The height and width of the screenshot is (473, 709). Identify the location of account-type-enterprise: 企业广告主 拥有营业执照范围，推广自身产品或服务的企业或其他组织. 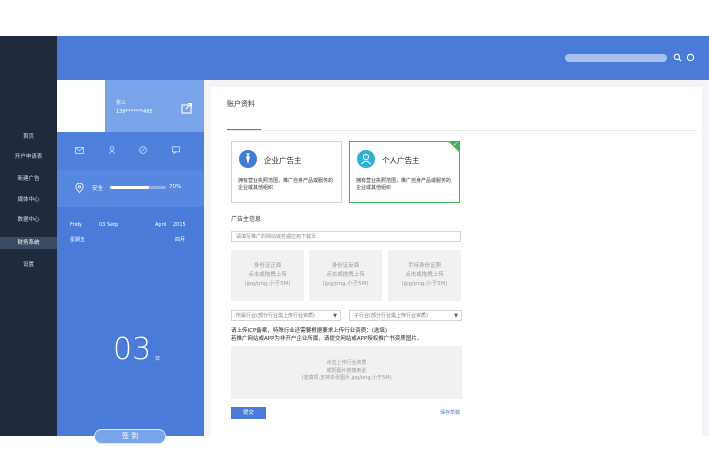
(286, 172).